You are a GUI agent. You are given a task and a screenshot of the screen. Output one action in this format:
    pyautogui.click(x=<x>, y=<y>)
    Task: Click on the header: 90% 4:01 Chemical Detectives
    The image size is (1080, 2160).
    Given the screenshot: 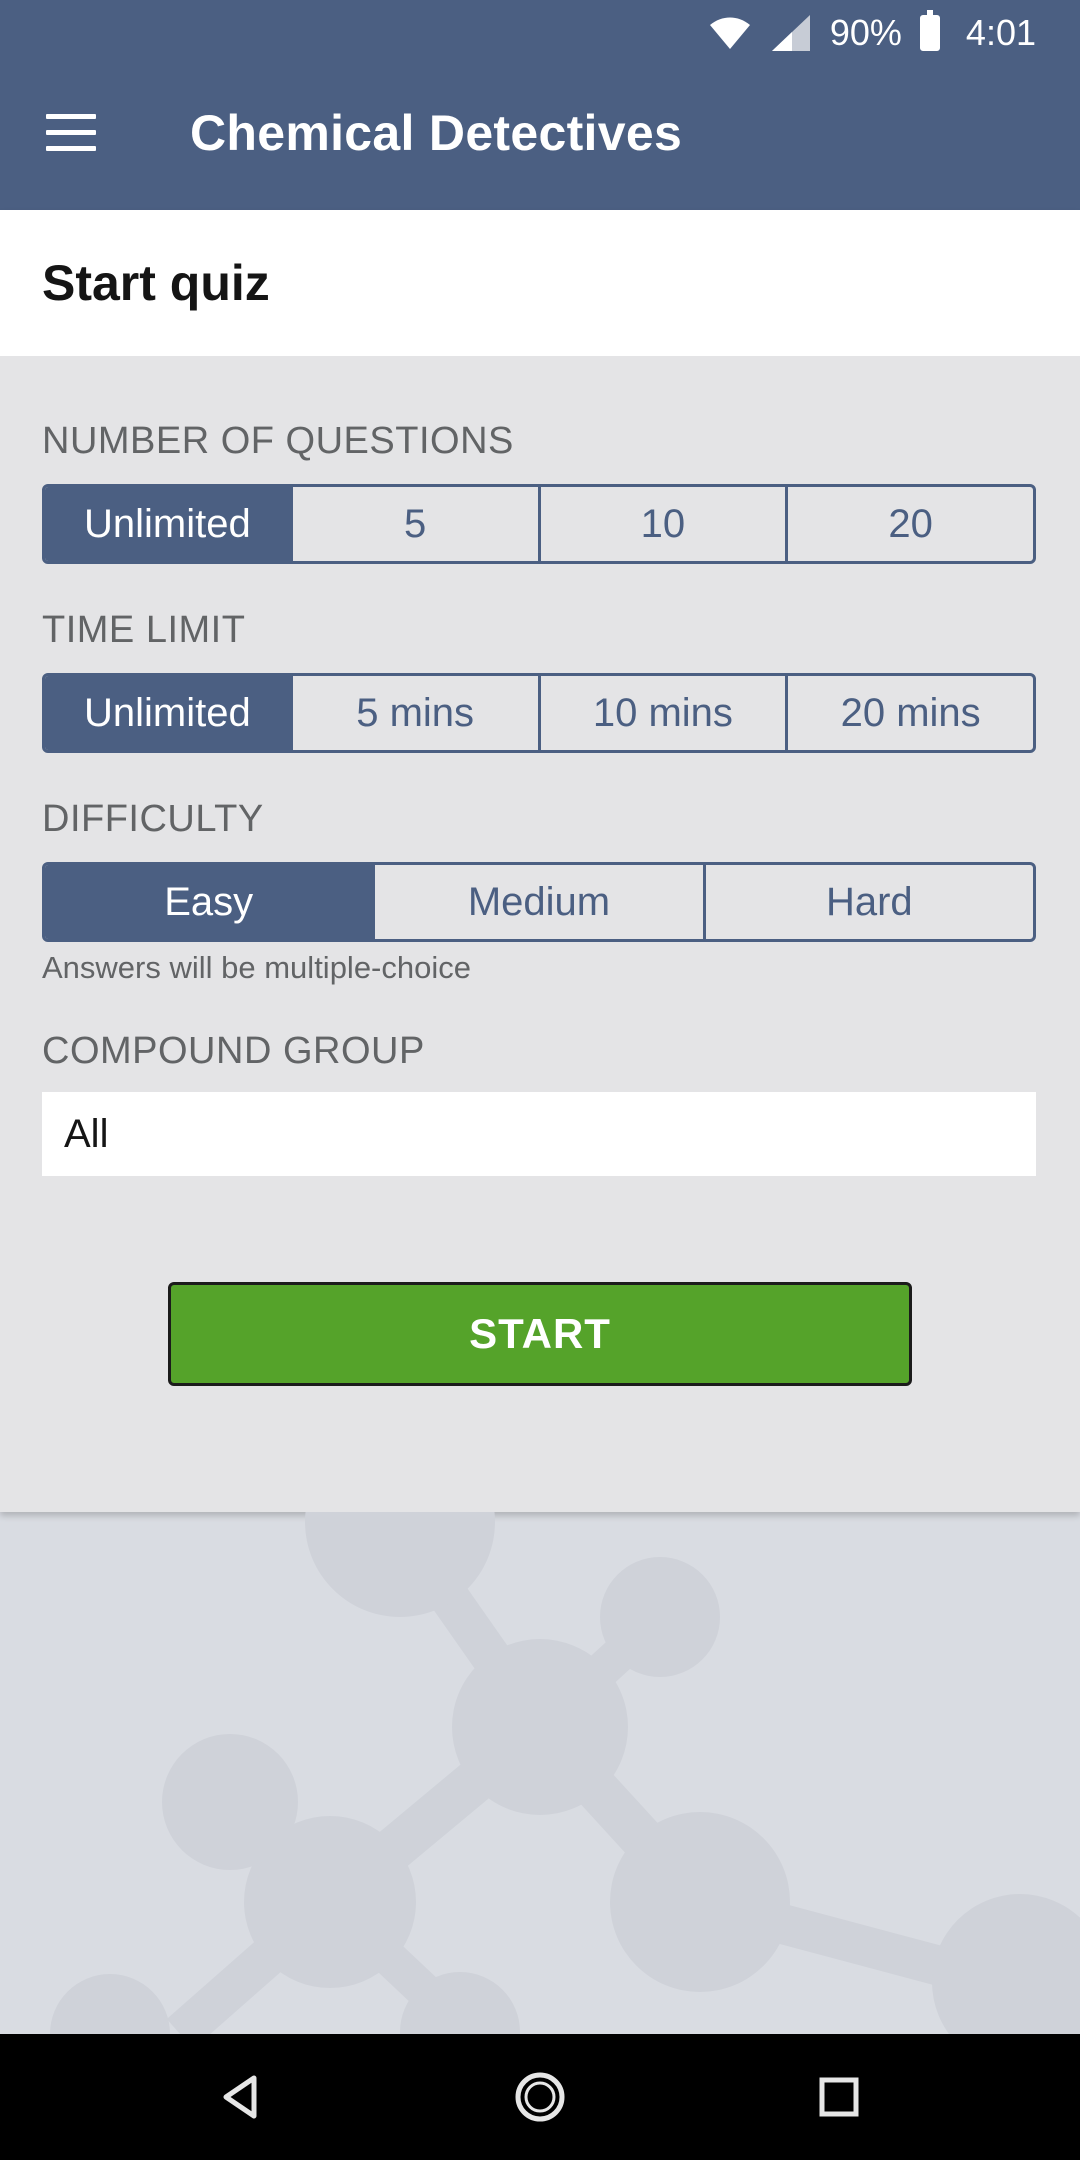 What is the action you would take?
    pyautogui.click(x=540, y=105)
    